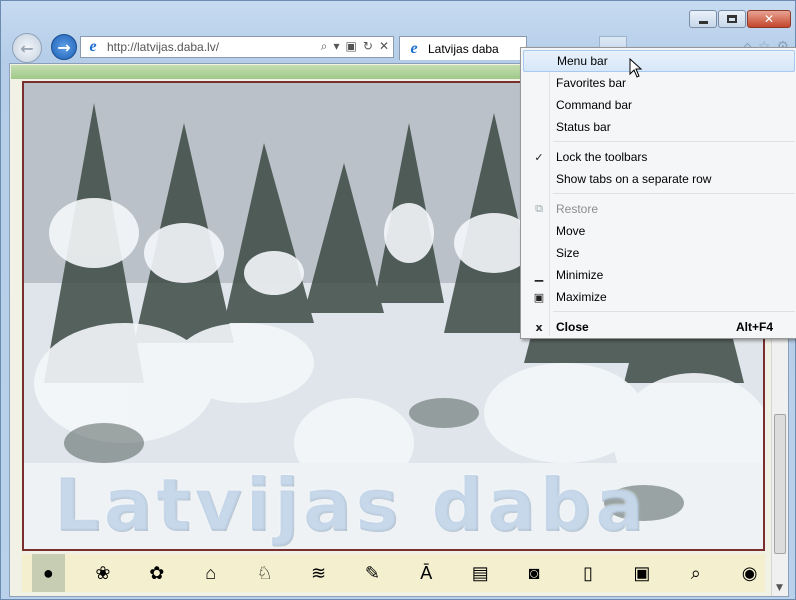  I want to click on dropdown-icon: ▾, so click(337, 46).